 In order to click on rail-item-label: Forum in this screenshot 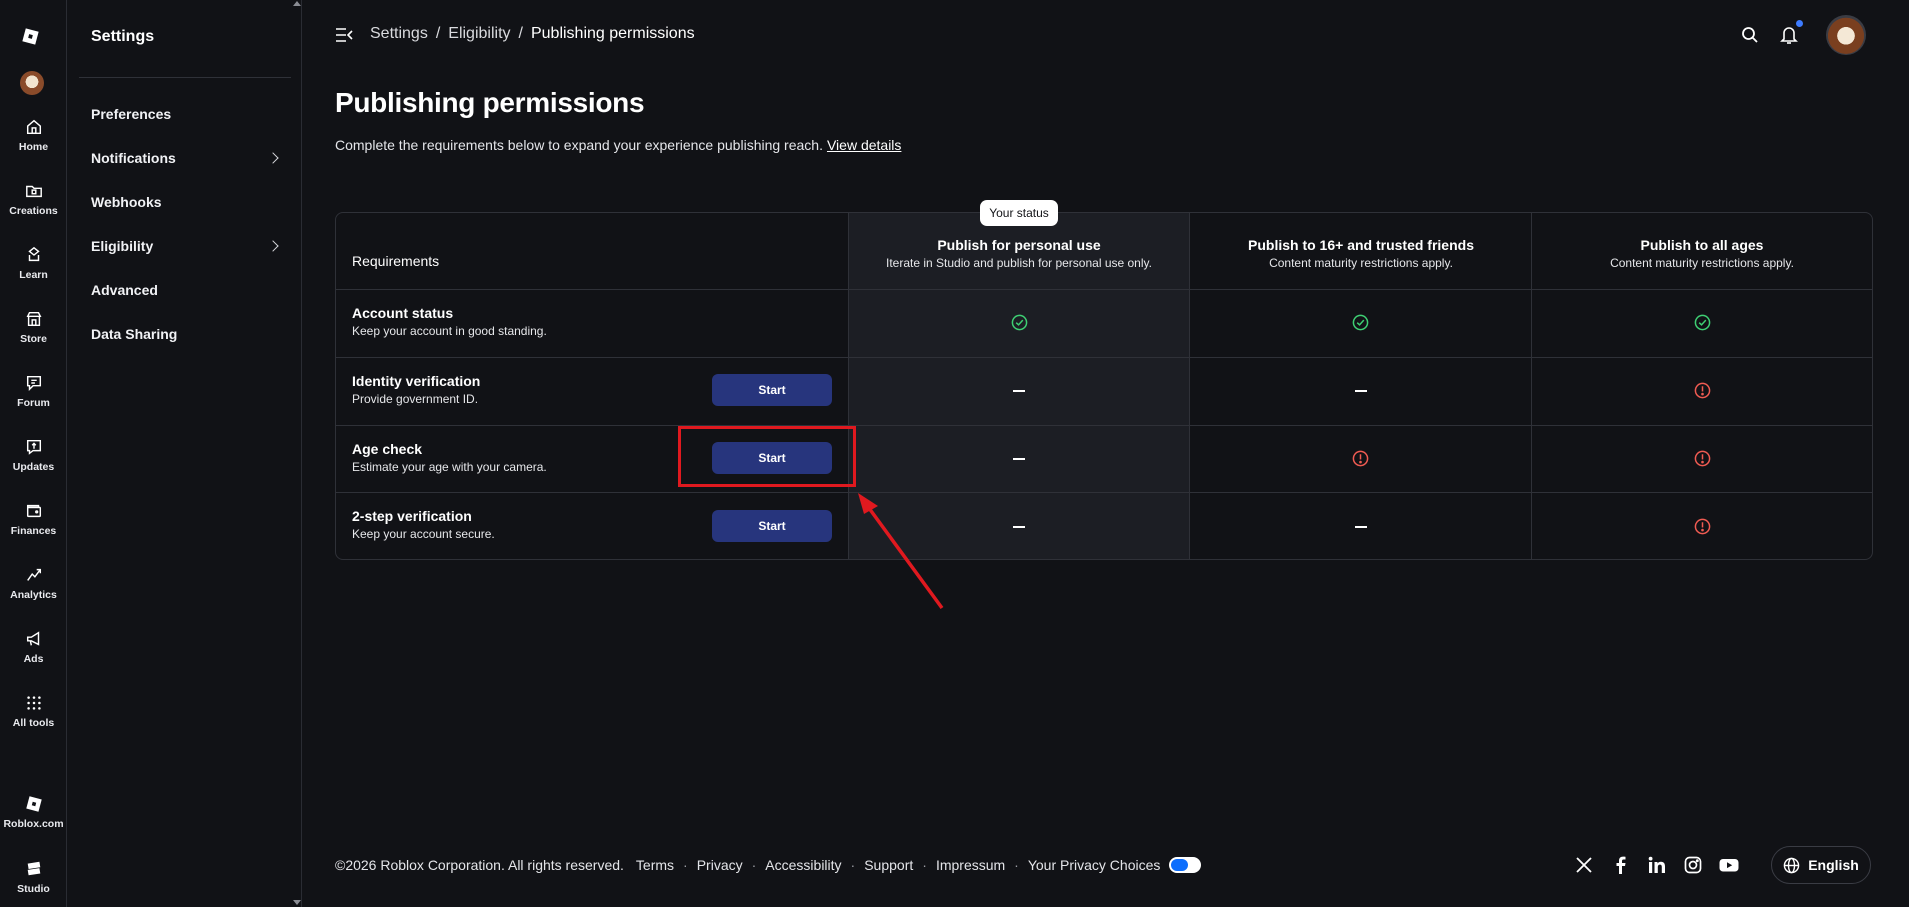, I will do `click(33, 403)`.